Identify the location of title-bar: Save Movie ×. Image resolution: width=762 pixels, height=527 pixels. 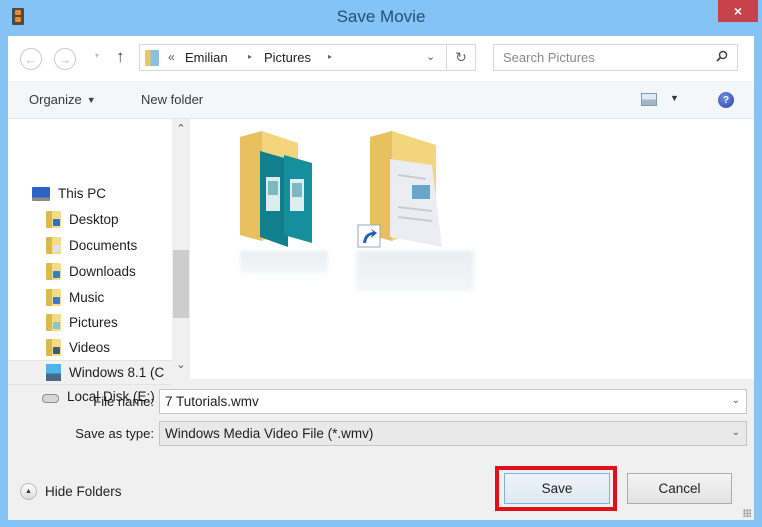
(381, 18).